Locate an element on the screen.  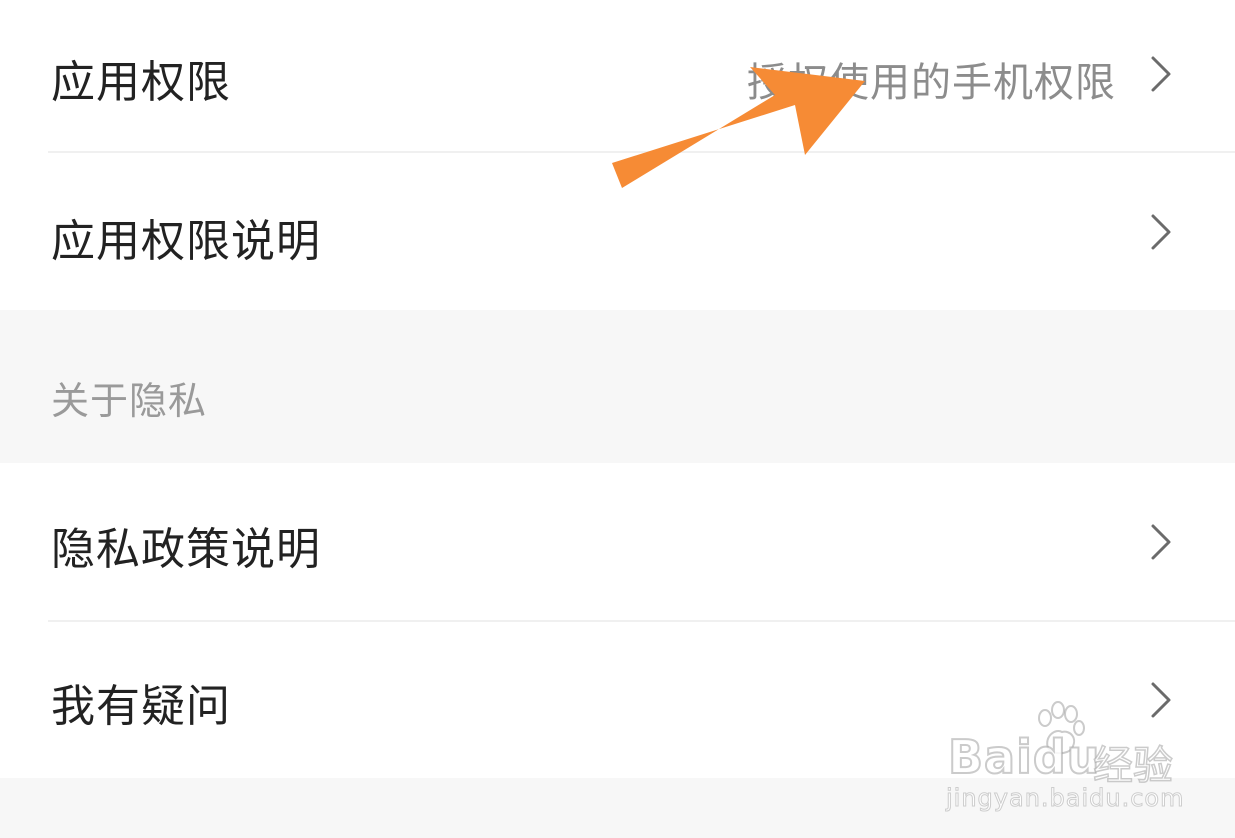
faq-label: 我有疑问 is located at coordinates (141, 706).